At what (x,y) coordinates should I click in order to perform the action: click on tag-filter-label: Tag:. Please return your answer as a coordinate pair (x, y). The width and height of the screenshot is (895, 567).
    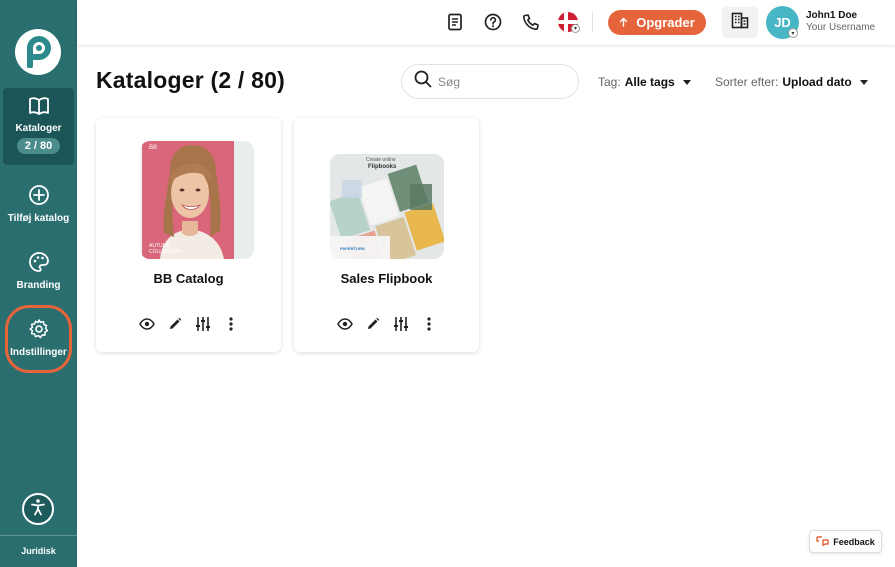
    Looking at the image, I should click on (609, 82).